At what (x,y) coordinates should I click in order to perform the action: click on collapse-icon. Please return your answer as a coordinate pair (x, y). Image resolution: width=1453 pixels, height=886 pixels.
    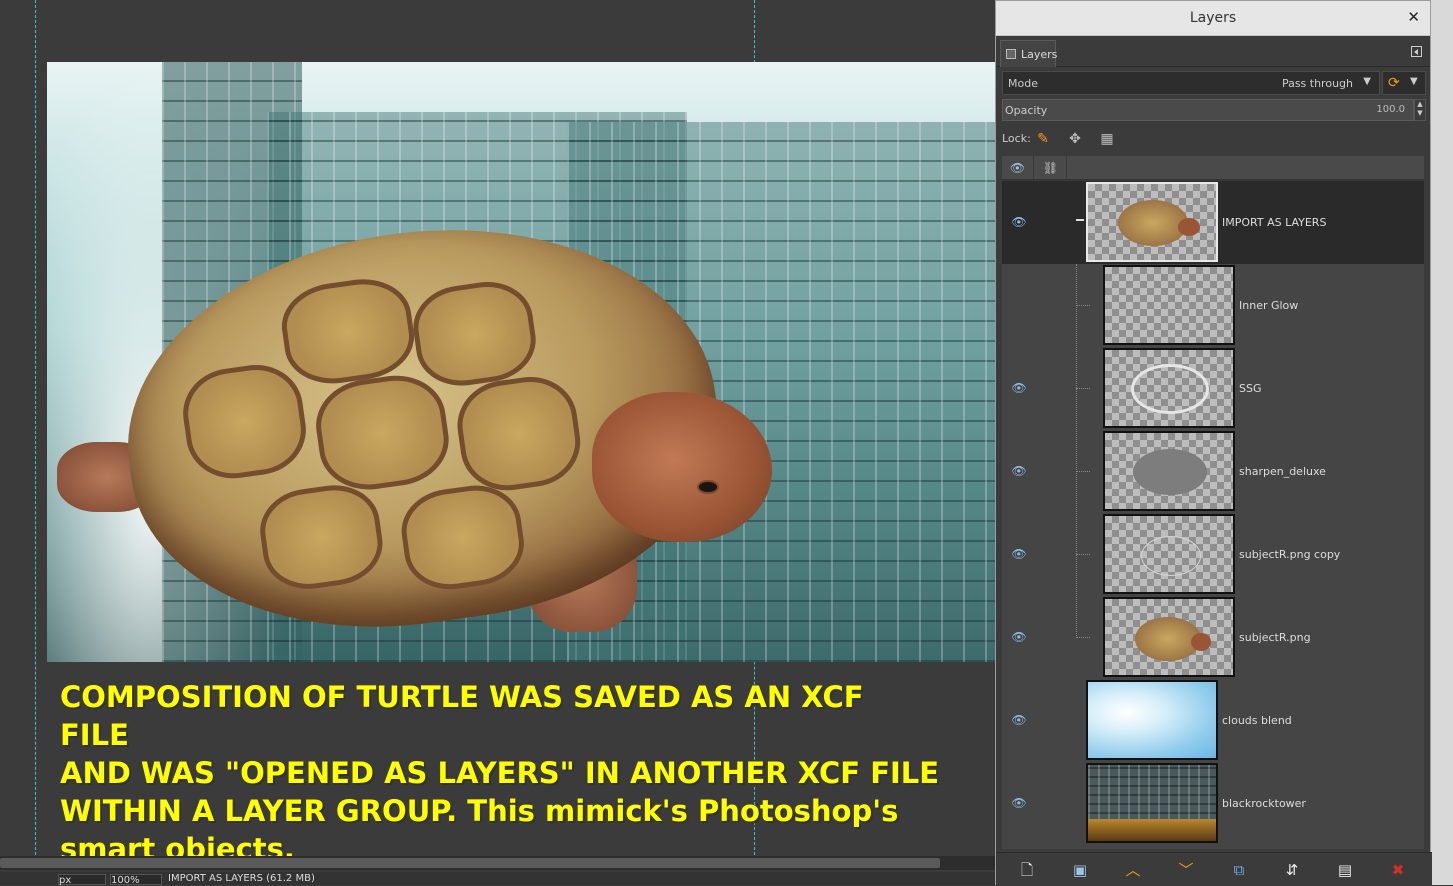
    Looking at the image, I should click on (1080, 220).